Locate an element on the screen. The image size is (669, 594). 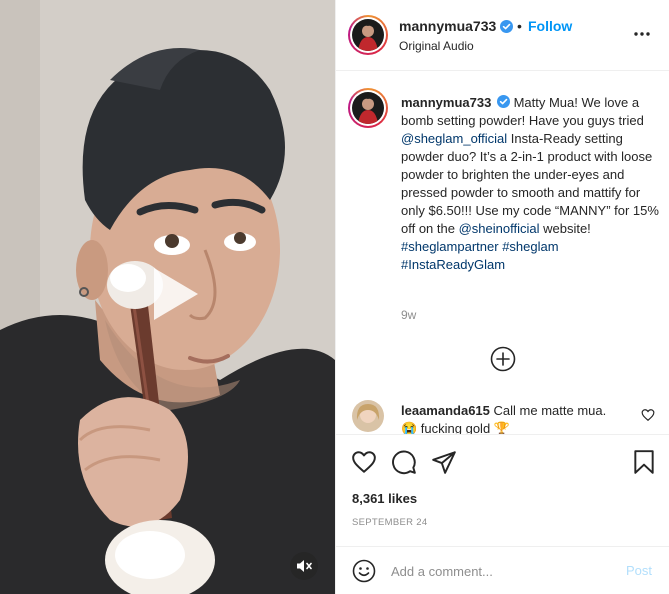
author-avatar is located at coordinates (368, 35).